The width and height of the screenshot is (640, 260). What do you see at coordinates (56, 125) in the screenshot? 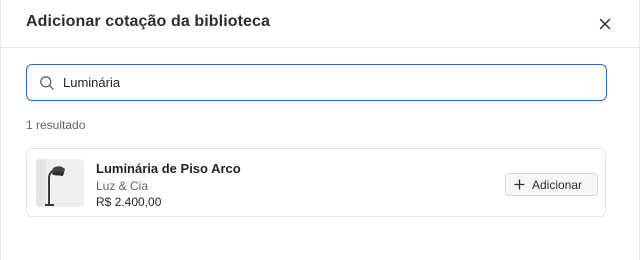
I see `result-count: 1 resultado` at bounding box center [56, 125].